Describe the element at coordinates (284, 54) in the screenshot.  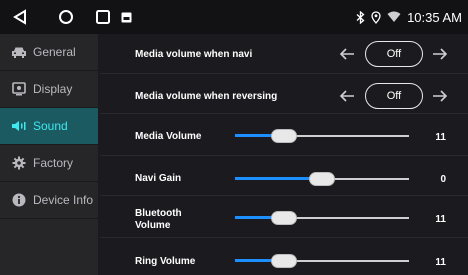
I see `setting-row-navi-media: Media volume when navi Off` at that location.